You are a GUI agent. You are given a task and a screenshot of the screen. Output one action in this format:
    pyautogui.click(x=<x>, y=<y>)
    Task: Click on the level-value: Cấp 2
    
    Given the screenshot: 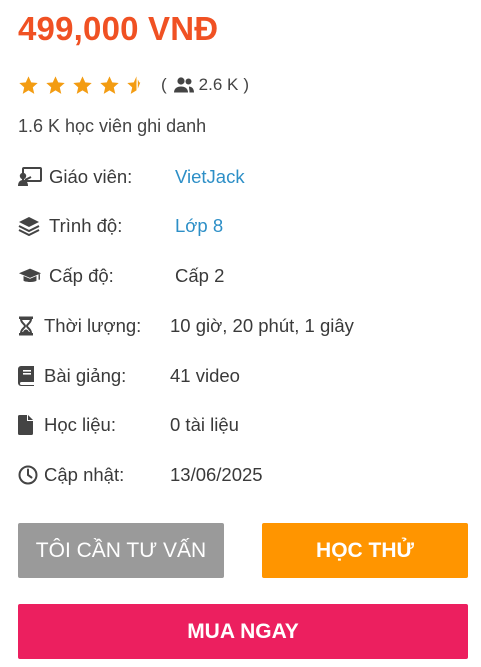 What is the action you would take?
    pyautogui.click(x=200, y=275)
    